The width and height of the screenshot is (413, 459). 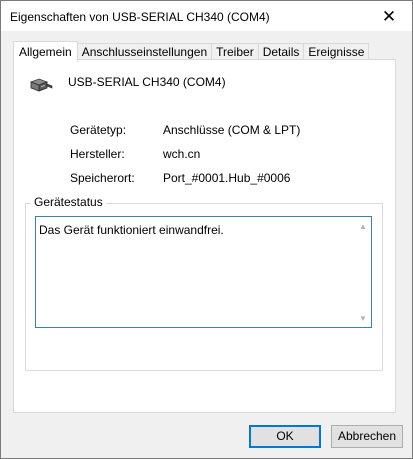 I want to click on tab-allgemein: Allgemein, so click(x=45, y=51).